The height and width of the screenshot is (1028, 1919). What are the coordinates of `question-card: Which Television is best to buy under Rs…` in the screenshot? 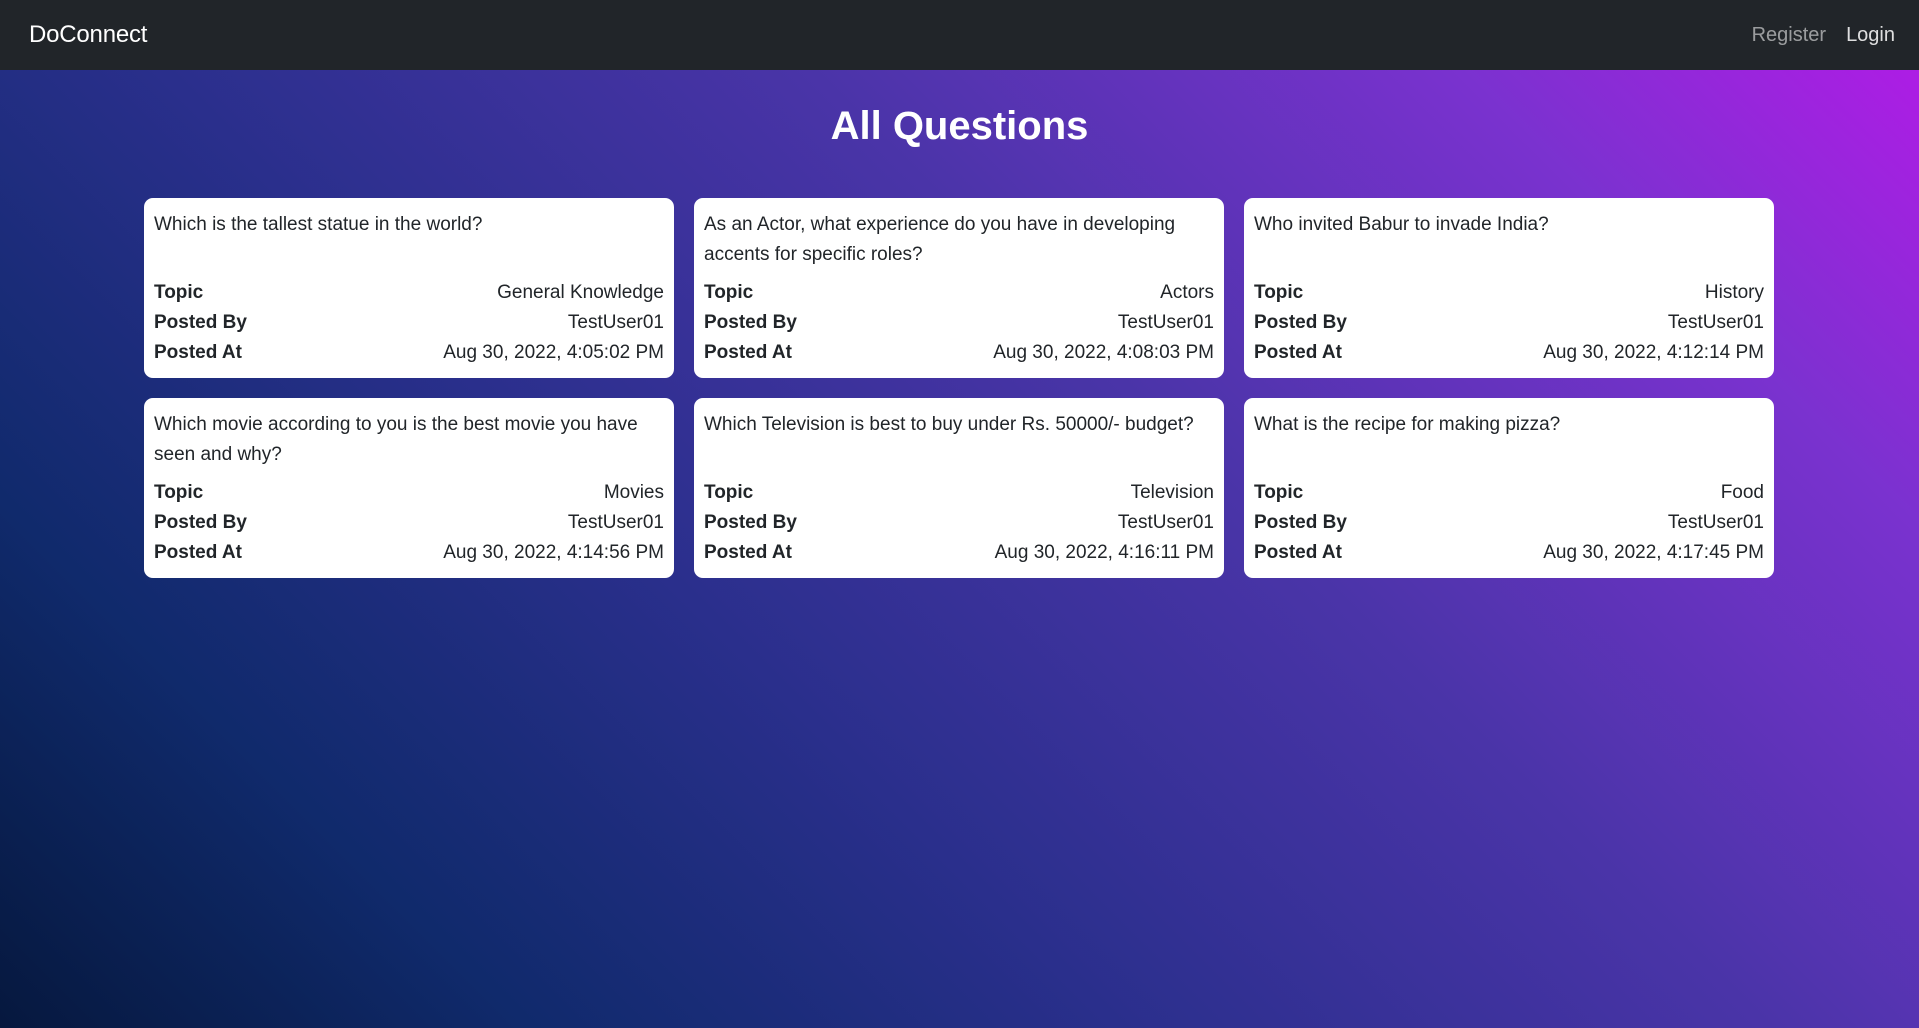 It's located at (959, 488).